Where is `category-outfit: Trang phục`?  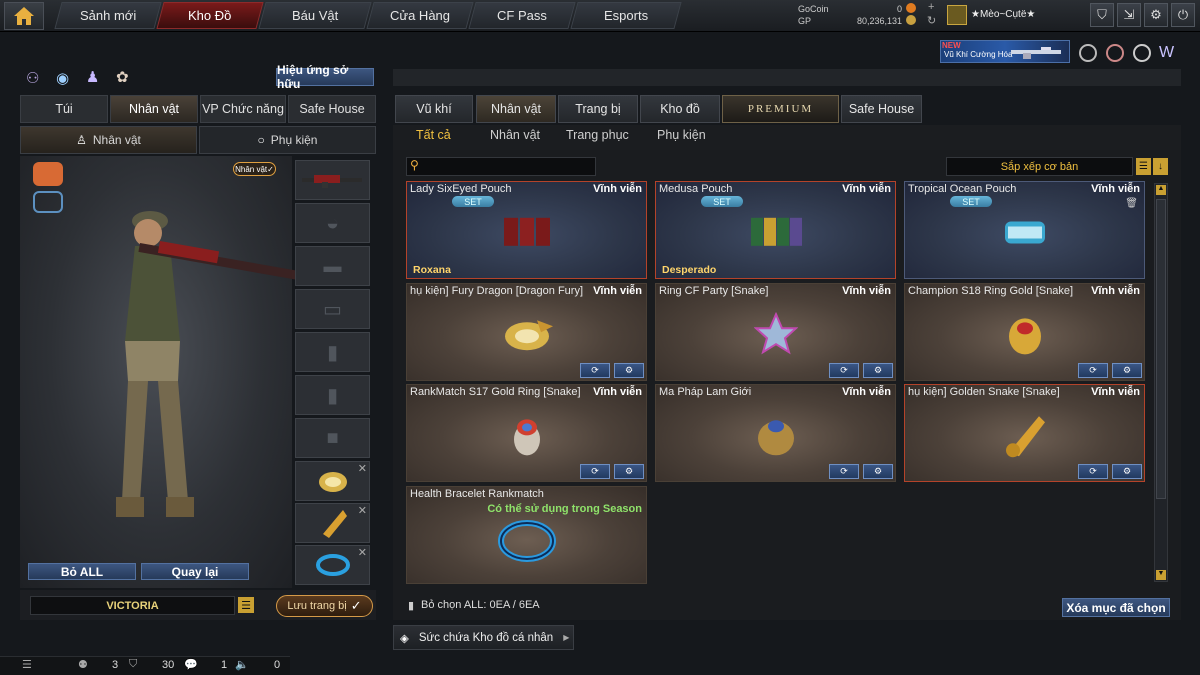
category-outfit: Trang phục is located at coordinates (597, 138).